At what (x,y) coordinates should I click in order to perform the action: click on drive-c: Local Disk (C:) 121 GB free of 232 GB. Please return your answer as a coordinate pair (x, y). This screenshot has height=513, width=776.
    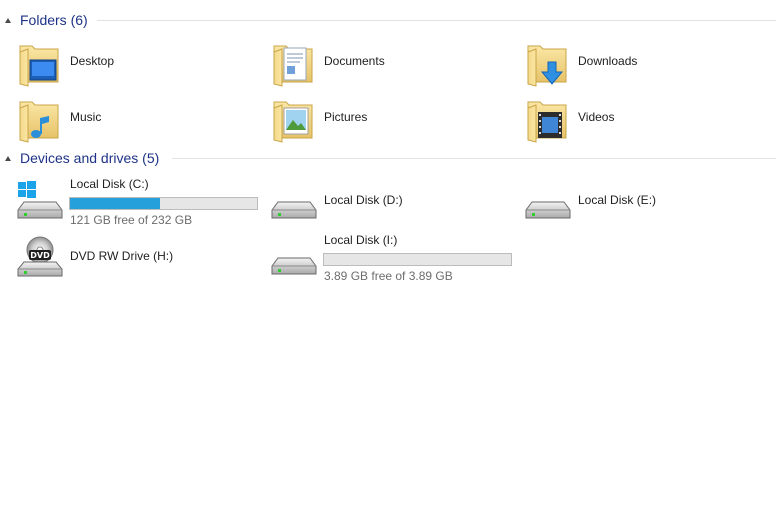
    Looking at the image, I should click on (129, 200).